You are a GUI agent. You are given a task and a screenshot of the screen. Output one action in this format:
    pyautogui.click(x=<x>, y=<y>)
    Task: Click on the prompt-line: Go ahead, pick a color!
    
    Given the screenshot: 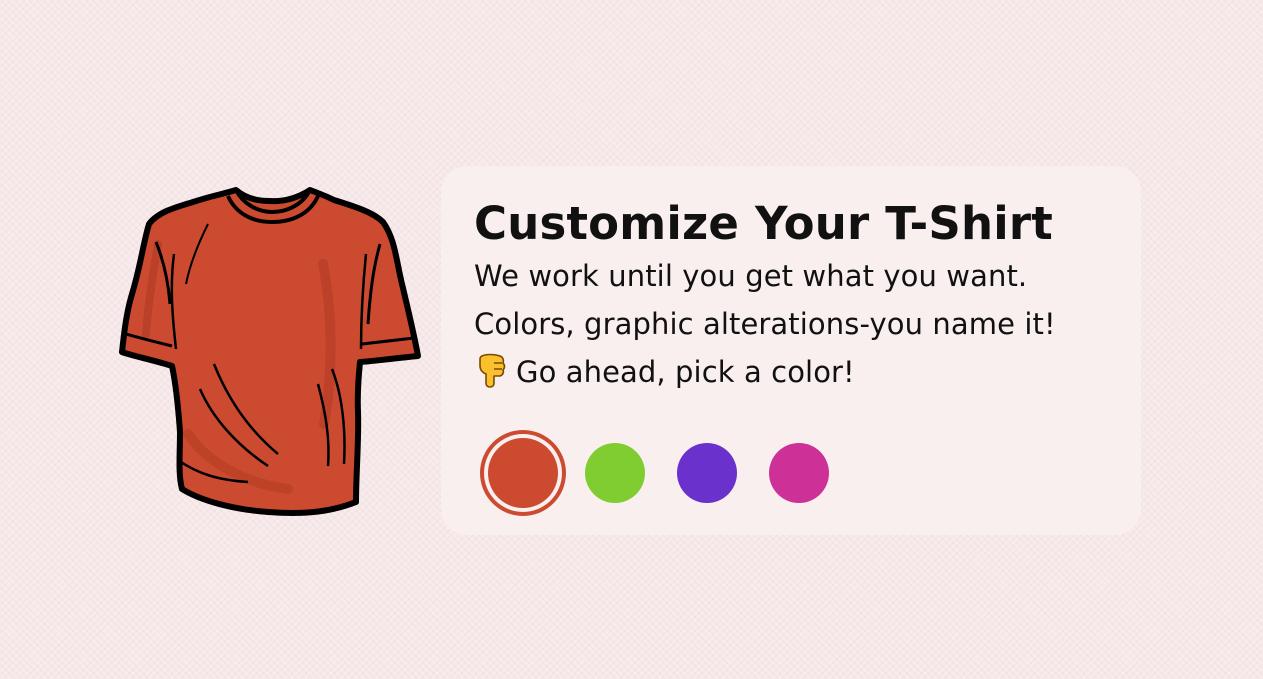 What is the action you would take?
    pyautogui.click(x=664, y=372)
    